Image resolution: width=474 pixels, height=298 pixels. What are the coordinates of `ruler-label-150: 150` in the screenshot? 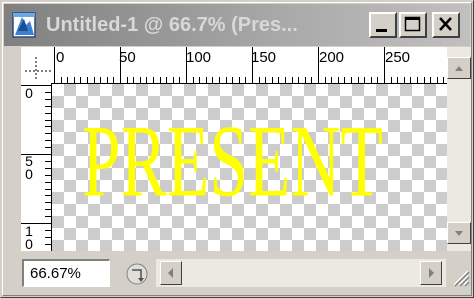 It's located at (264, 57).